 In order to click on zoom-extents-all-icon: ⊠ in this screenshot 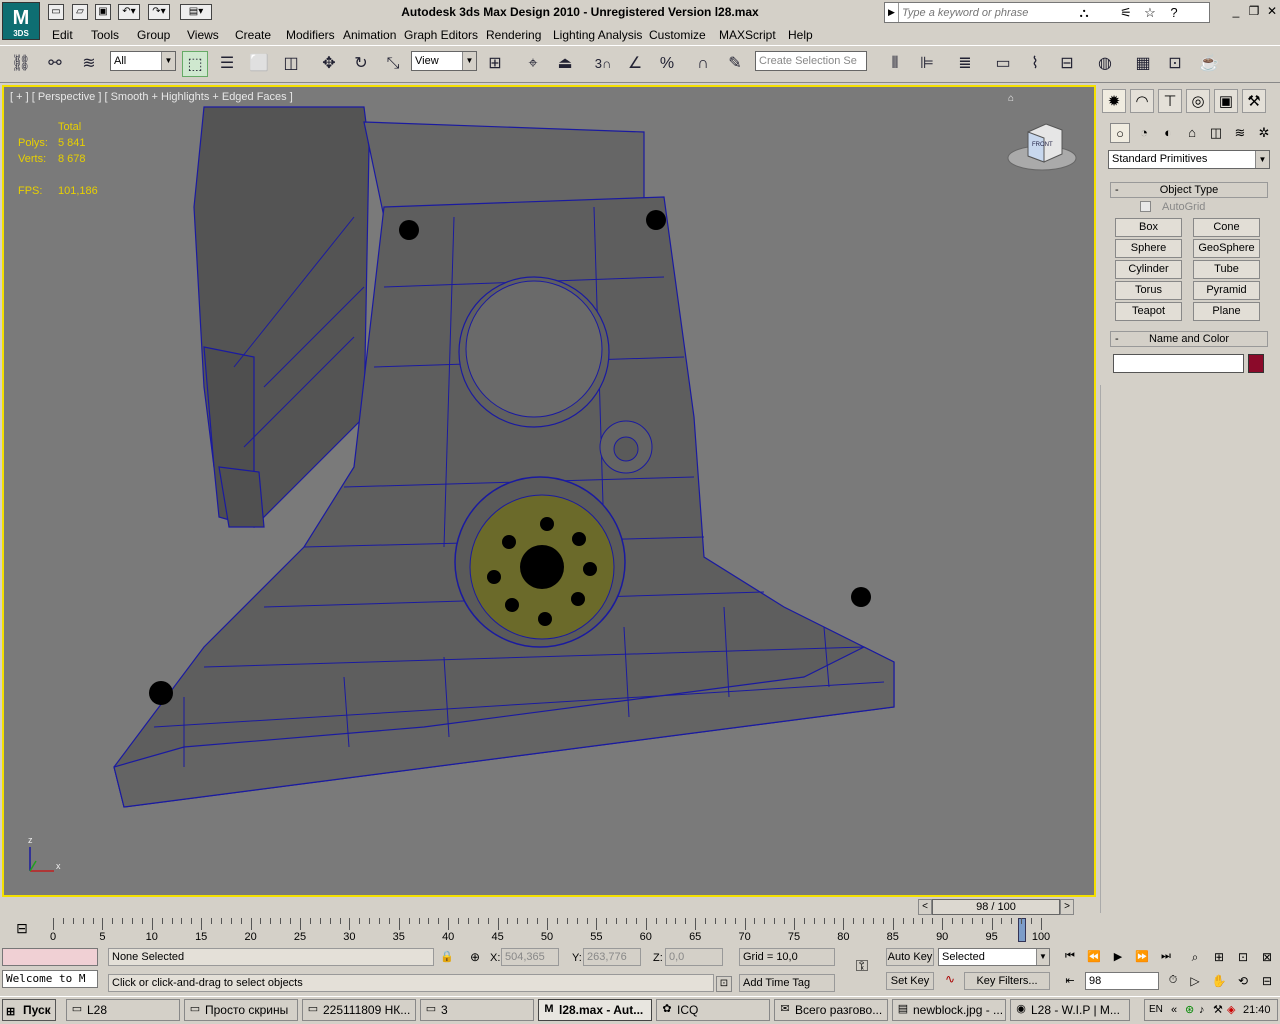, I will do `click(1267, 958)`.